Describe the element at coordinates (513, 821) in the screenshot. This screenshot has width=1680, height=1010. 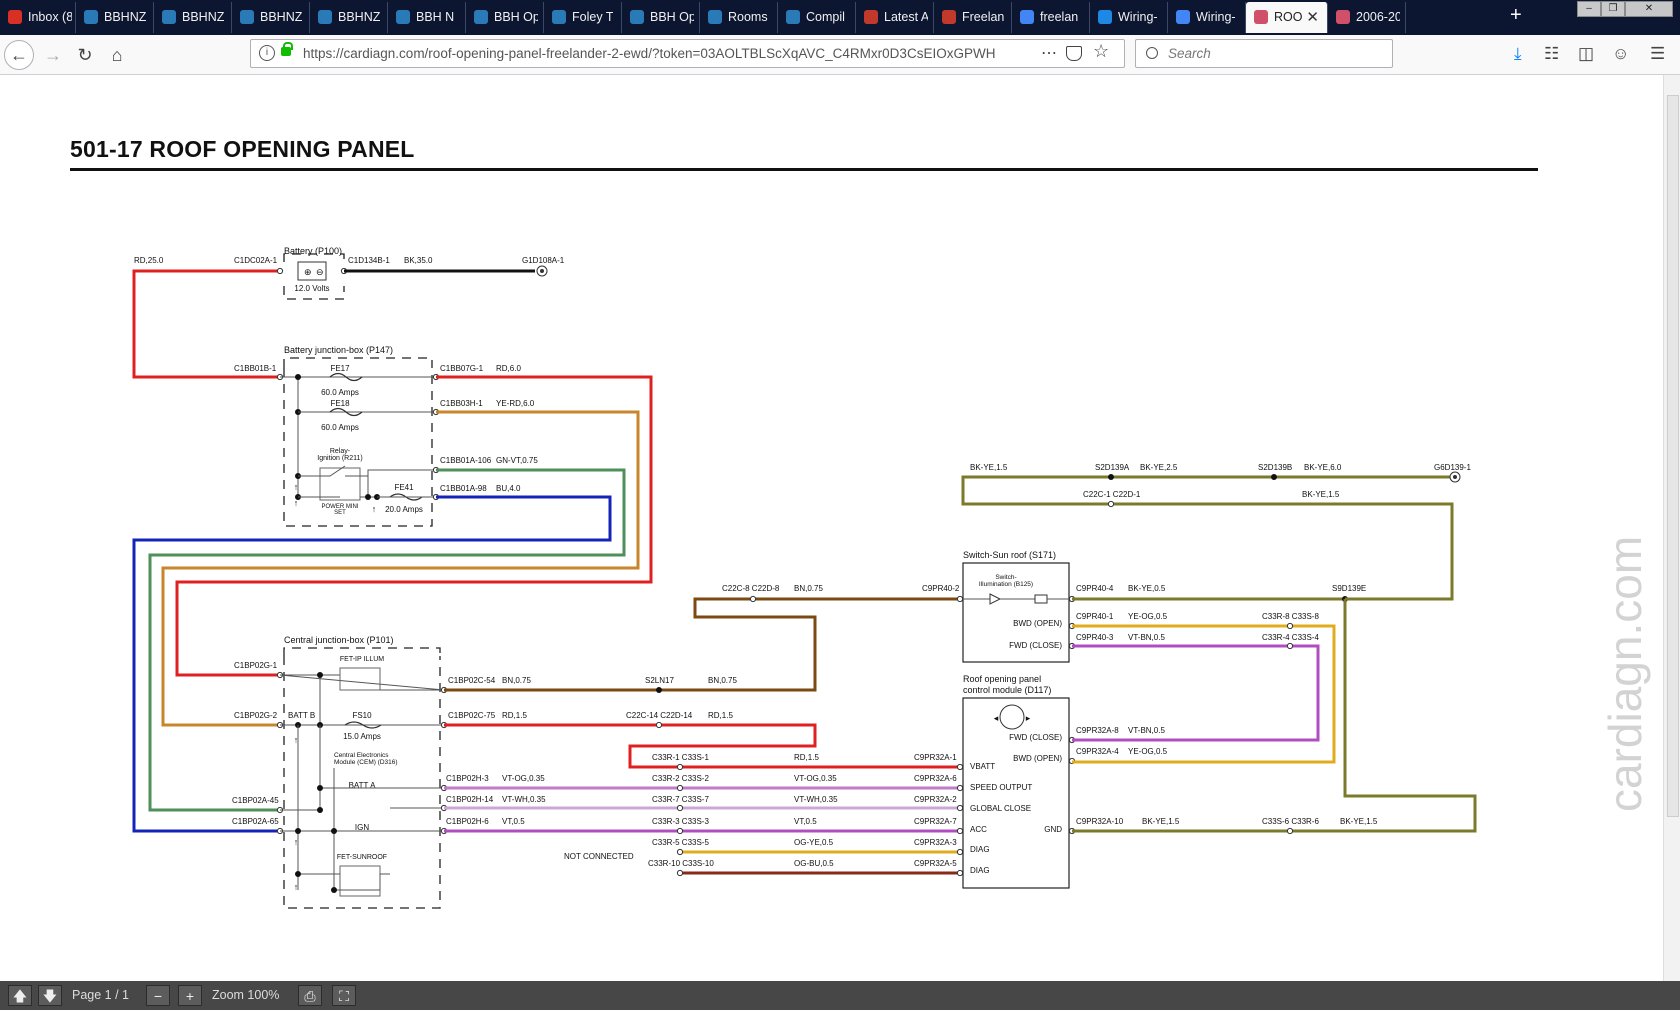
I see `wire-label: VT,0.5` at that location.